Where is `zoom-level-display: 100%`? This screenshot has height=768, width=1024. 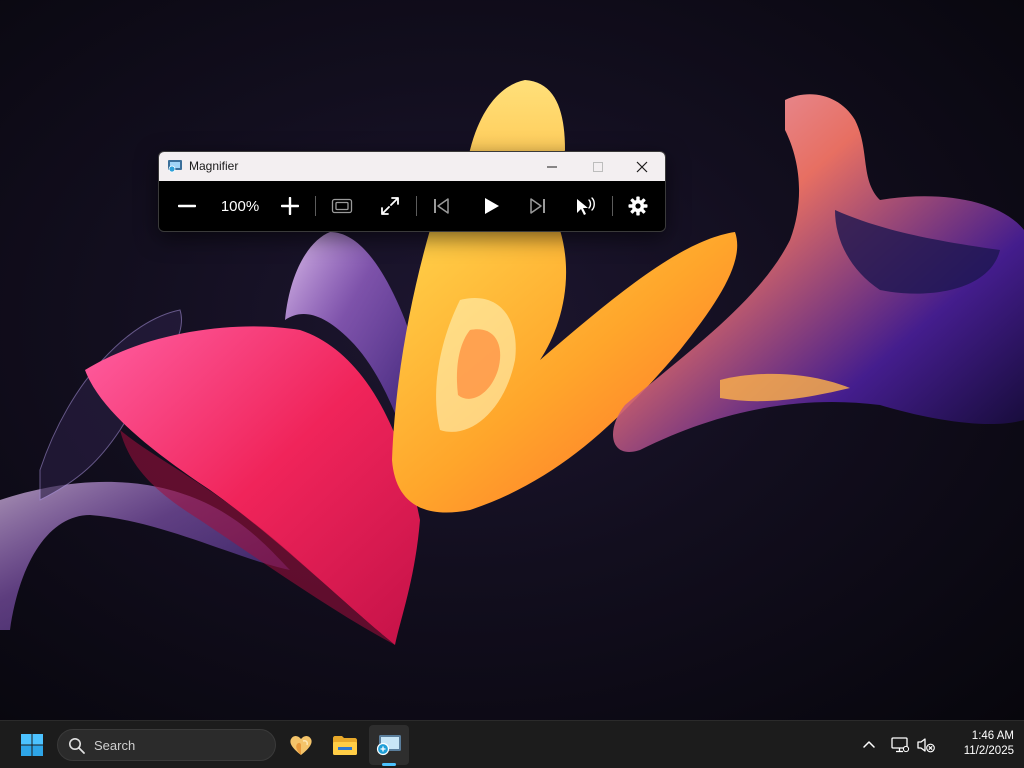 zoom-level-display: 100% is located at coordinates (240, 206).